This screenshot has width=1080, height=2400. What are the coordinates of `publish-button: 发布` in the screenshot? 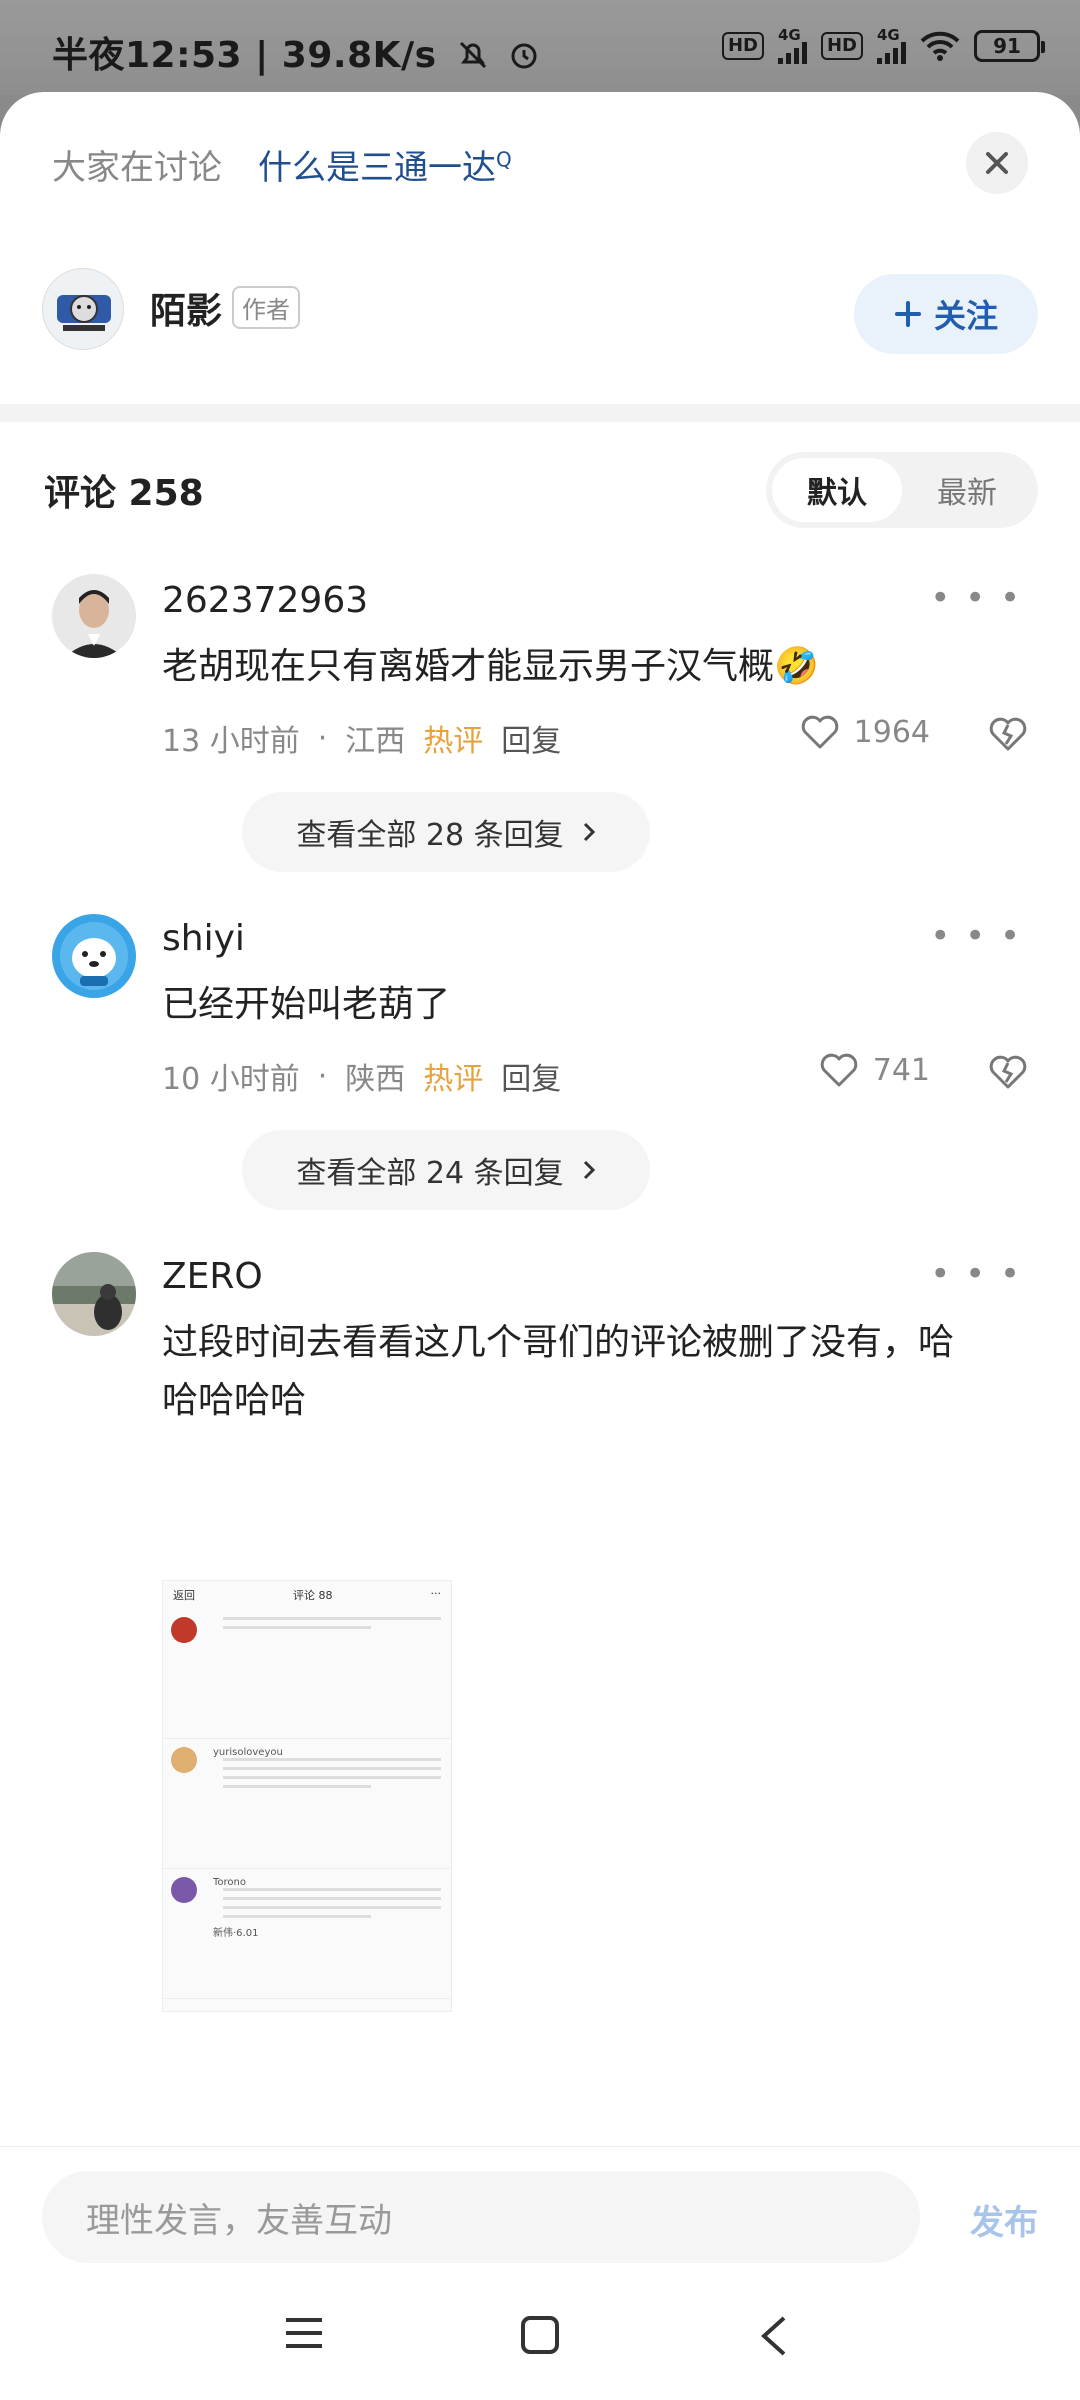 It's located at (1004, 2219).